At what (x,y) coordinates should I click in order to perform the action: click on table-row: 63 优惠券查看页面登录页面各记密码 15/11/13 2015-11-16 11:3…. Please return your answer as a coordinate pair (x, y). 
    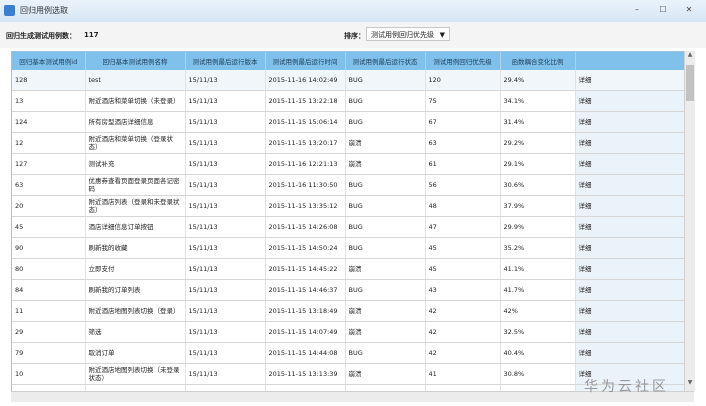
    Looking at the image, I should click on (348, 185).